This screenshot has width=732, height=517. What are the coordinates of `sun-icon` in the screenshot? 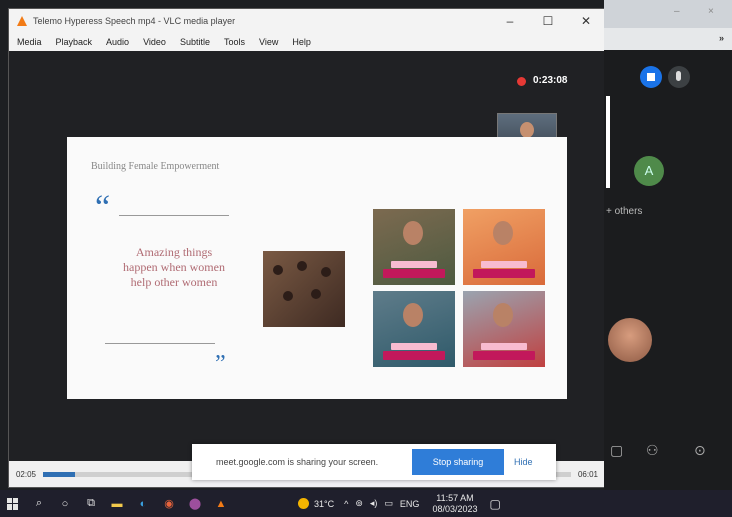 It's located at (303, 503).